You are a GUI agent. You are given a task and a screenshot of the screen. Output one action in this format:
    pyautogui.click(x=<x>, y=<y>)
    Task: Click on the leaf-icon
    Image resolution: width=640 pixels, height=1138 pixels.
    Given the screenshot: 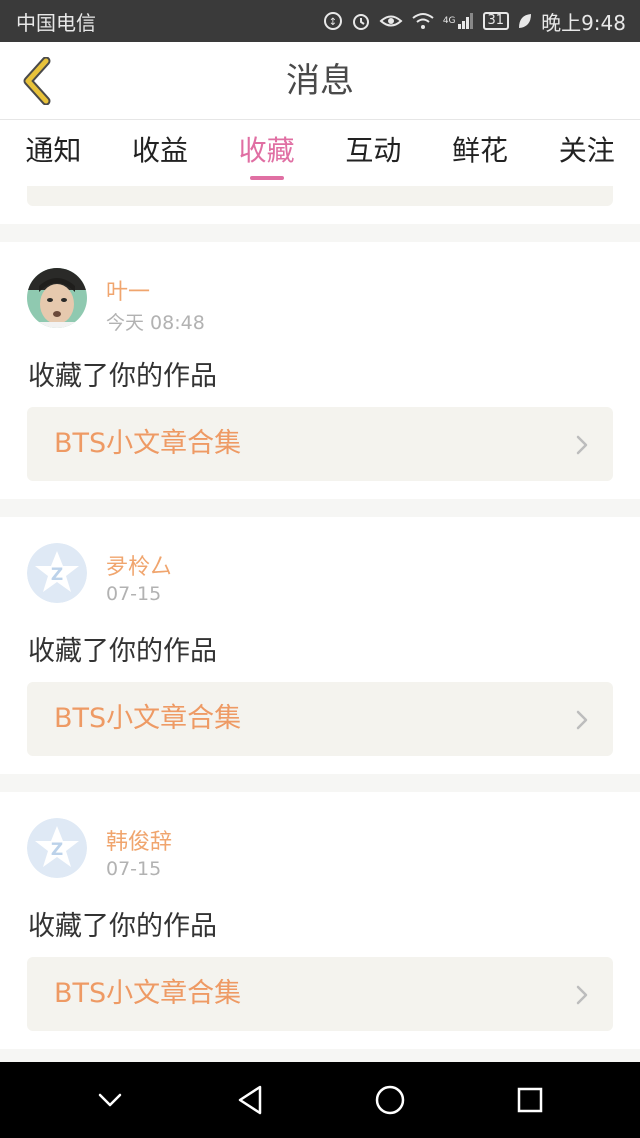 What is the action you would take?
    pyautogui.click(x=525, y=21)
    